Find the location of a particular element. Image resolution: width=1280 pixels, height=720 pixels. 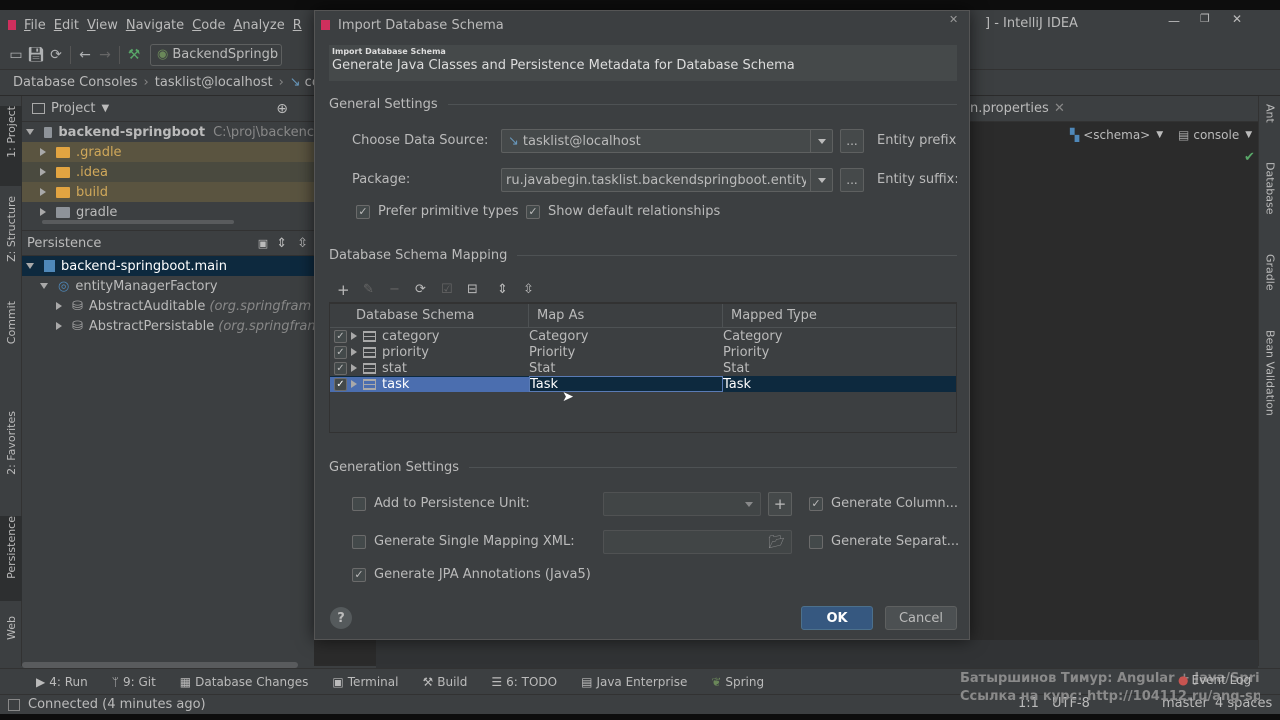

mapping-xml-field: 📂︎ is located at coordinates (697, 542).